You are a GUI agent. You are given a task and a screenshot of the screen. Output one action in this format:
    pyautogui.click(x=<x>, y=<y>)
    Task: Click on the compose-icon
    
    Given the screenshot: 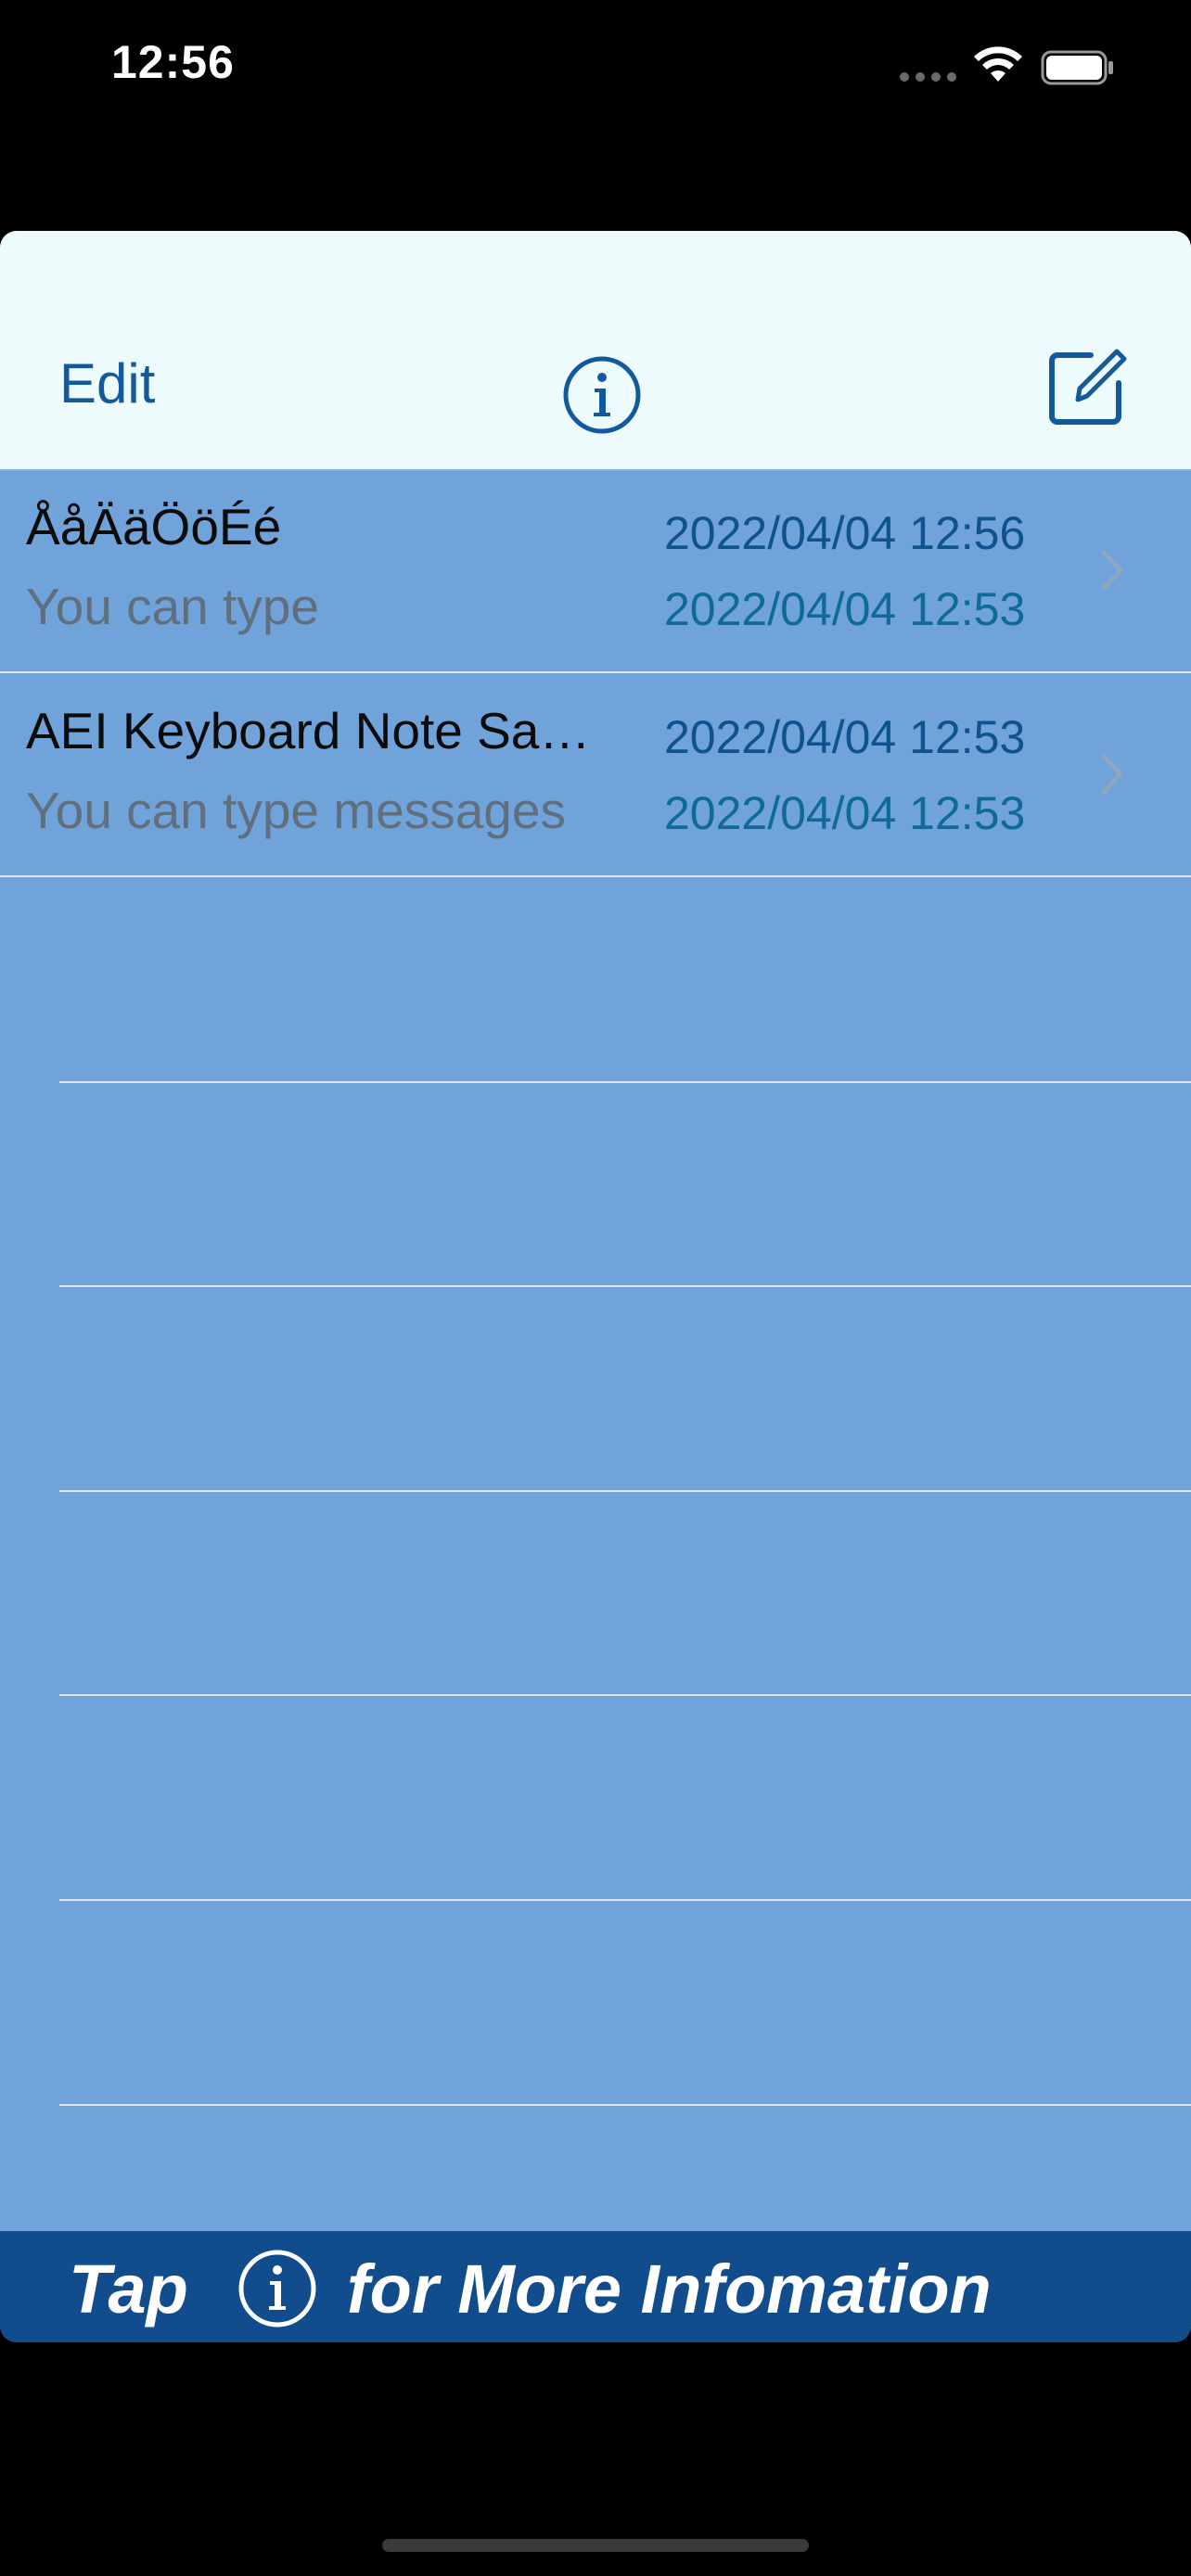 What is the action you would take?
    pyautogui.click(x=1086, y=385)
    